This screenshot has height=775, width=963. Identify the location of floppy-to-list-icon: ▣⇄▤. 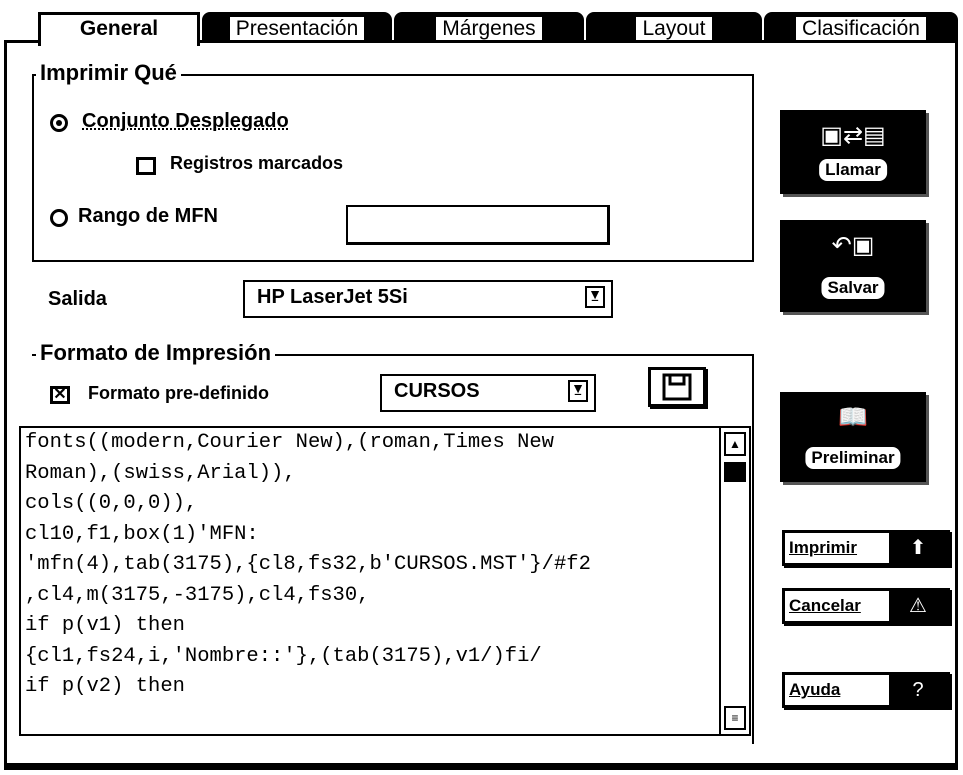
(853, 135).